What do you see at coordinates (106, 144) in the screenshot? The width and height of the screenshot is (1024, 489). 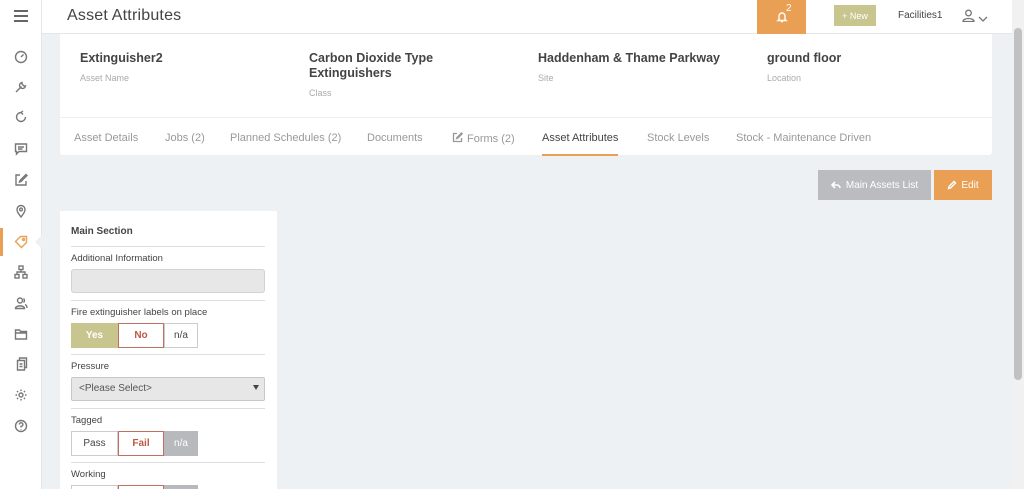 I see `tab-asset-details: Asset Details` at bounding box center [106, 144].